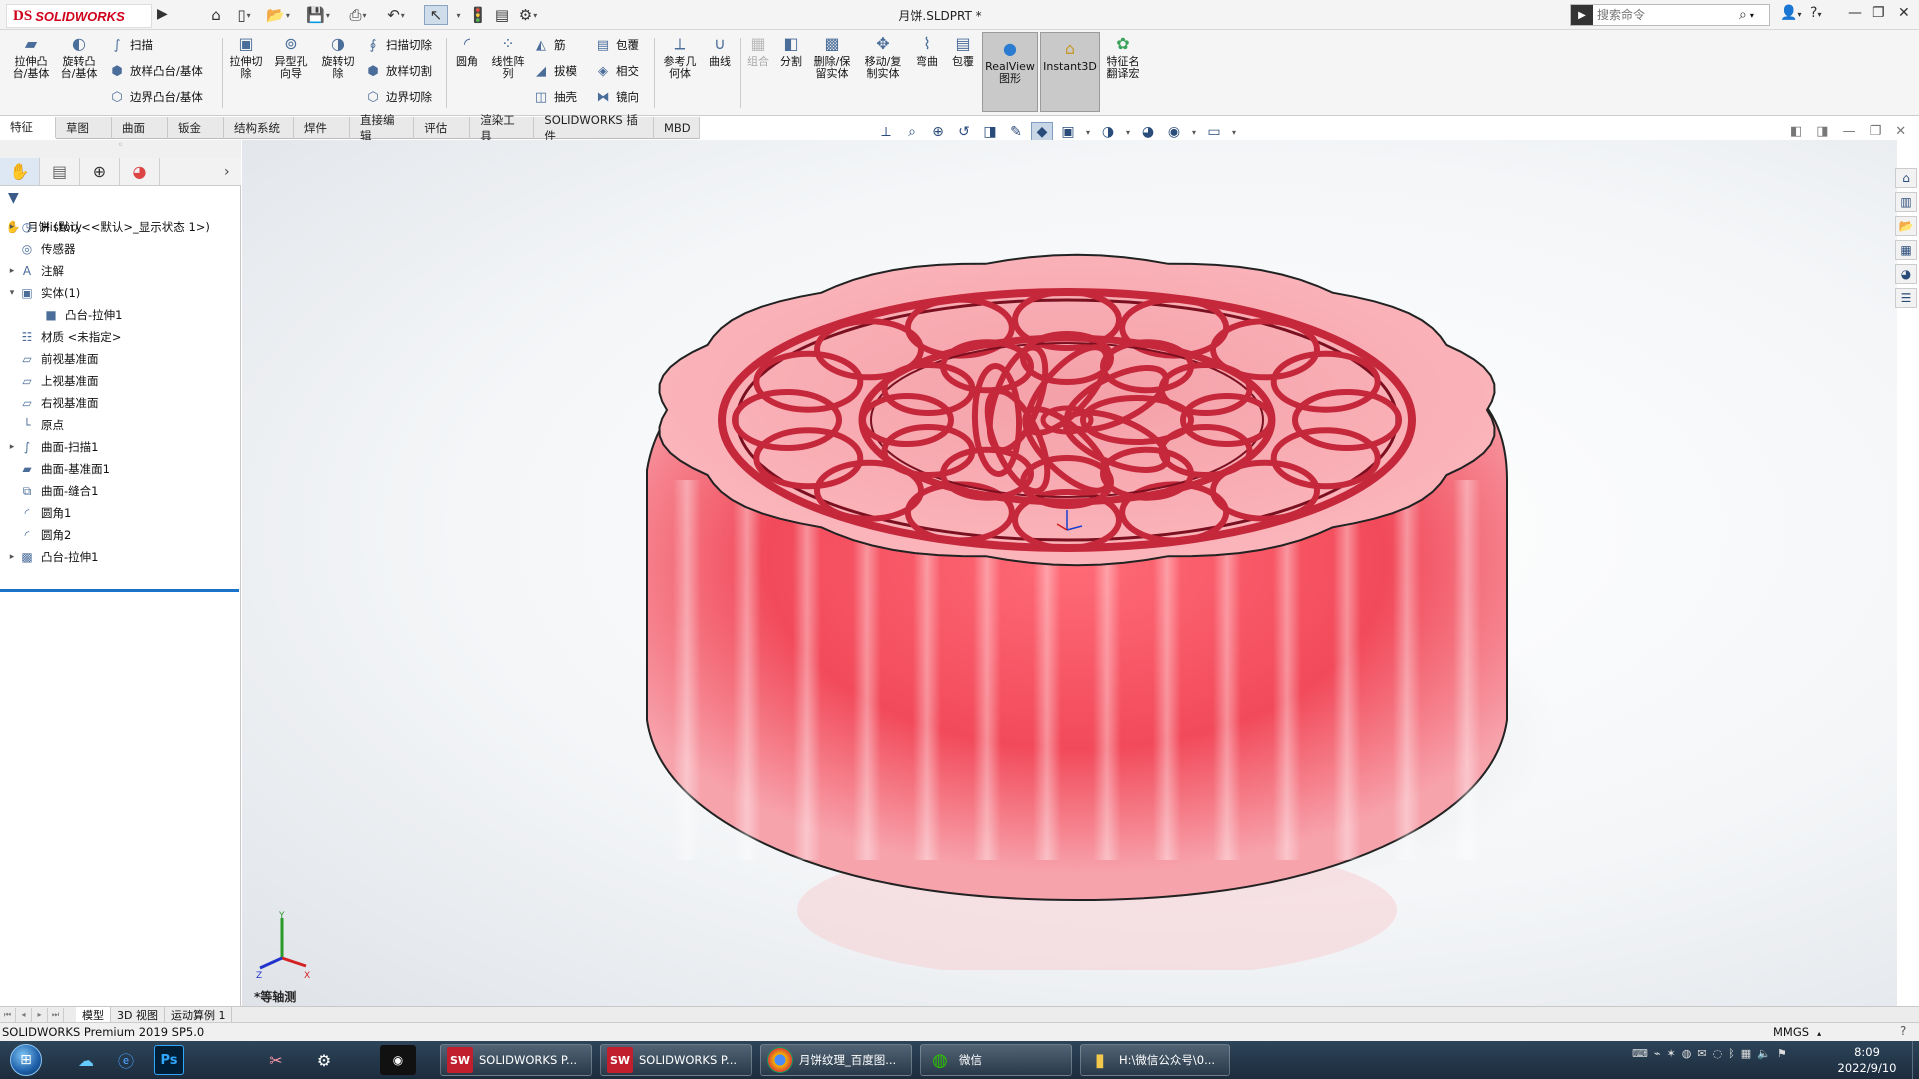  I want to click on solidworks-resources-icon: ⌂, so click(1906, 178).